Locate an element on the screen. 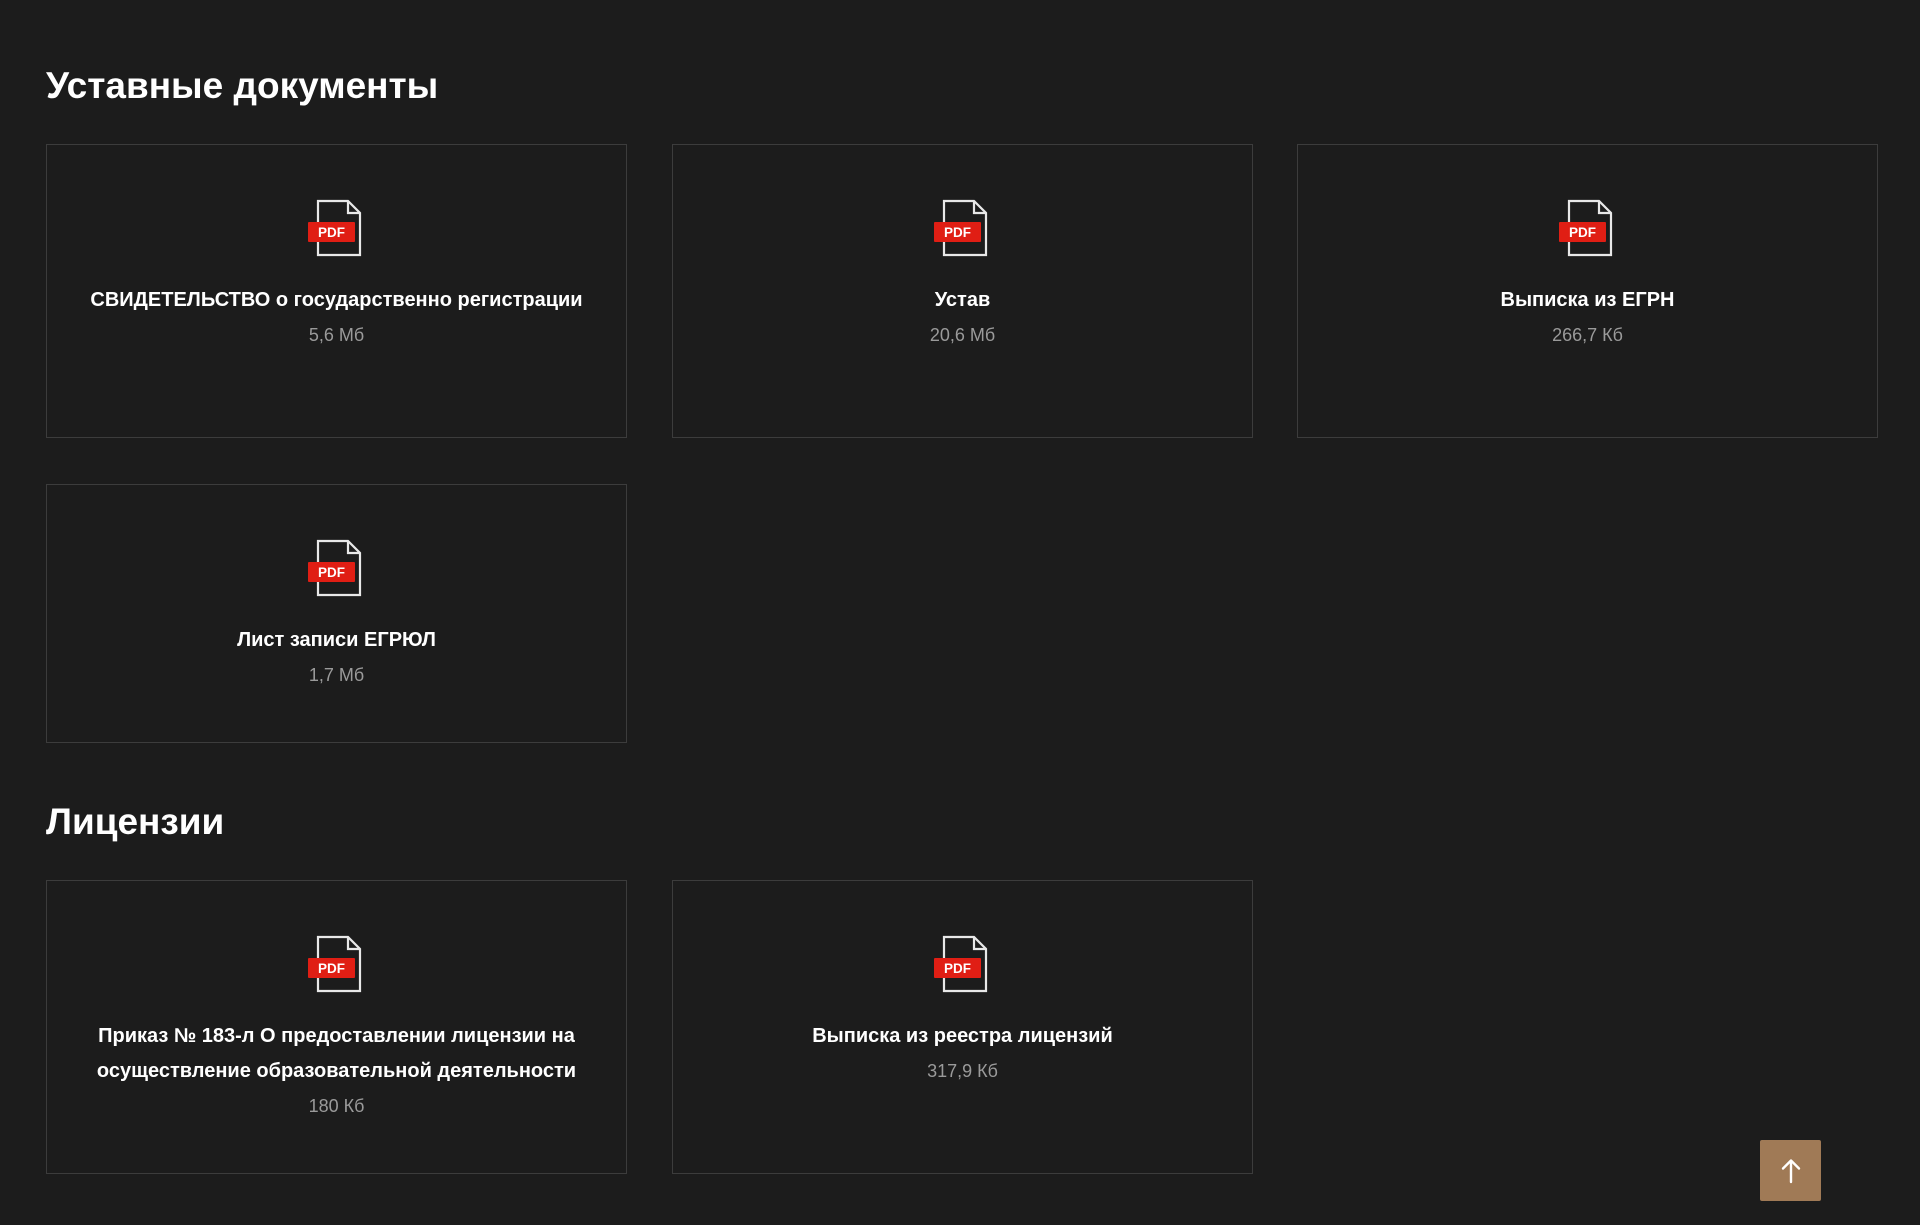  section-title-licenses: Лицензии is located at coordinates (135, 821).